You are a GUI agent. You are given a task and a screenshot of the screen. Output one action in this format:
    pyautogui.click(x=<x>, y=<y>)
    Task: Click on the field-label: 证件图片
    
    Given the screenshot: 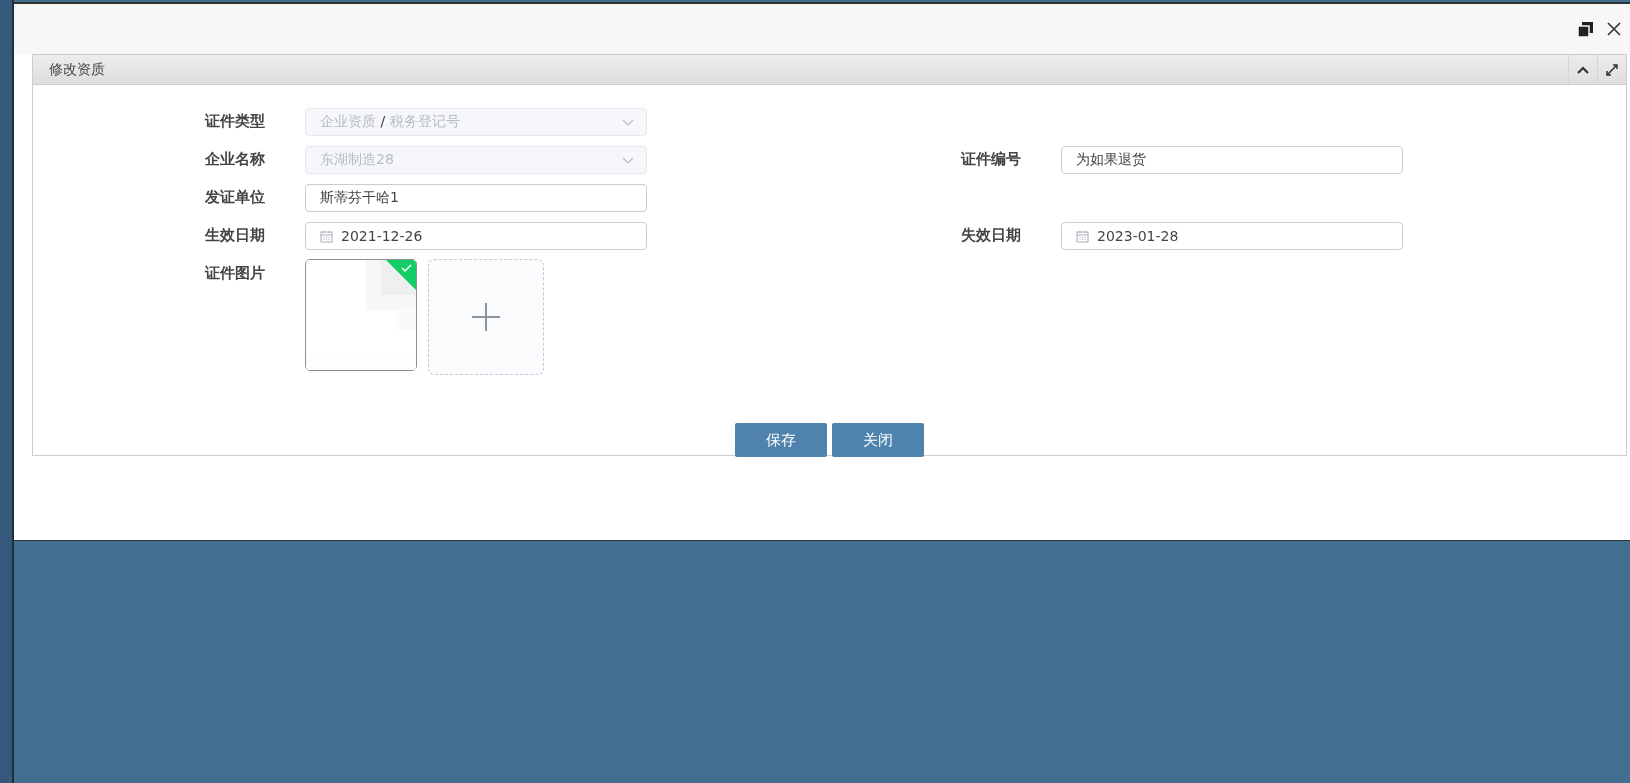 What is the action you would take?
    pyautogui.click(x=235, y=273)
    